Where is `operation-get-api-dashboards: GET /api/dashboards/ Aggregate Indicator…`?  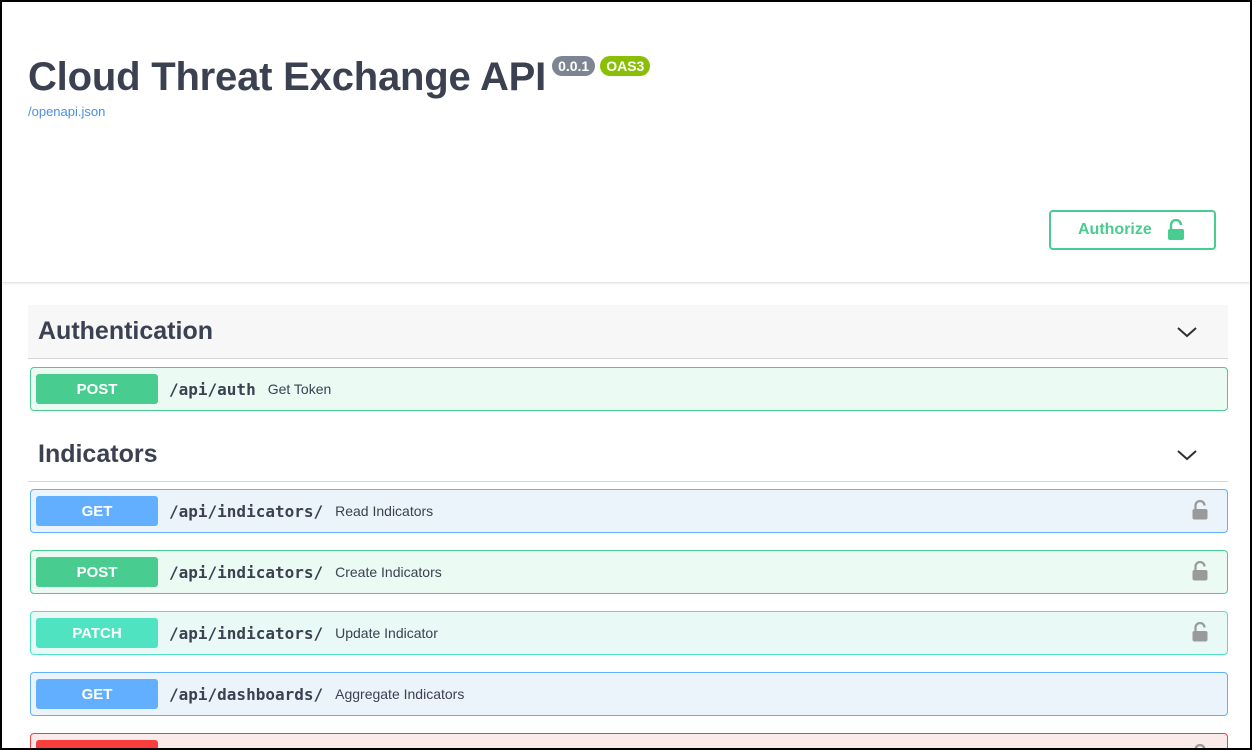 operation-get-api-dashboards: GET /api/dashboards/ Aggregate Indicator… is located at coordinates (629, 694).